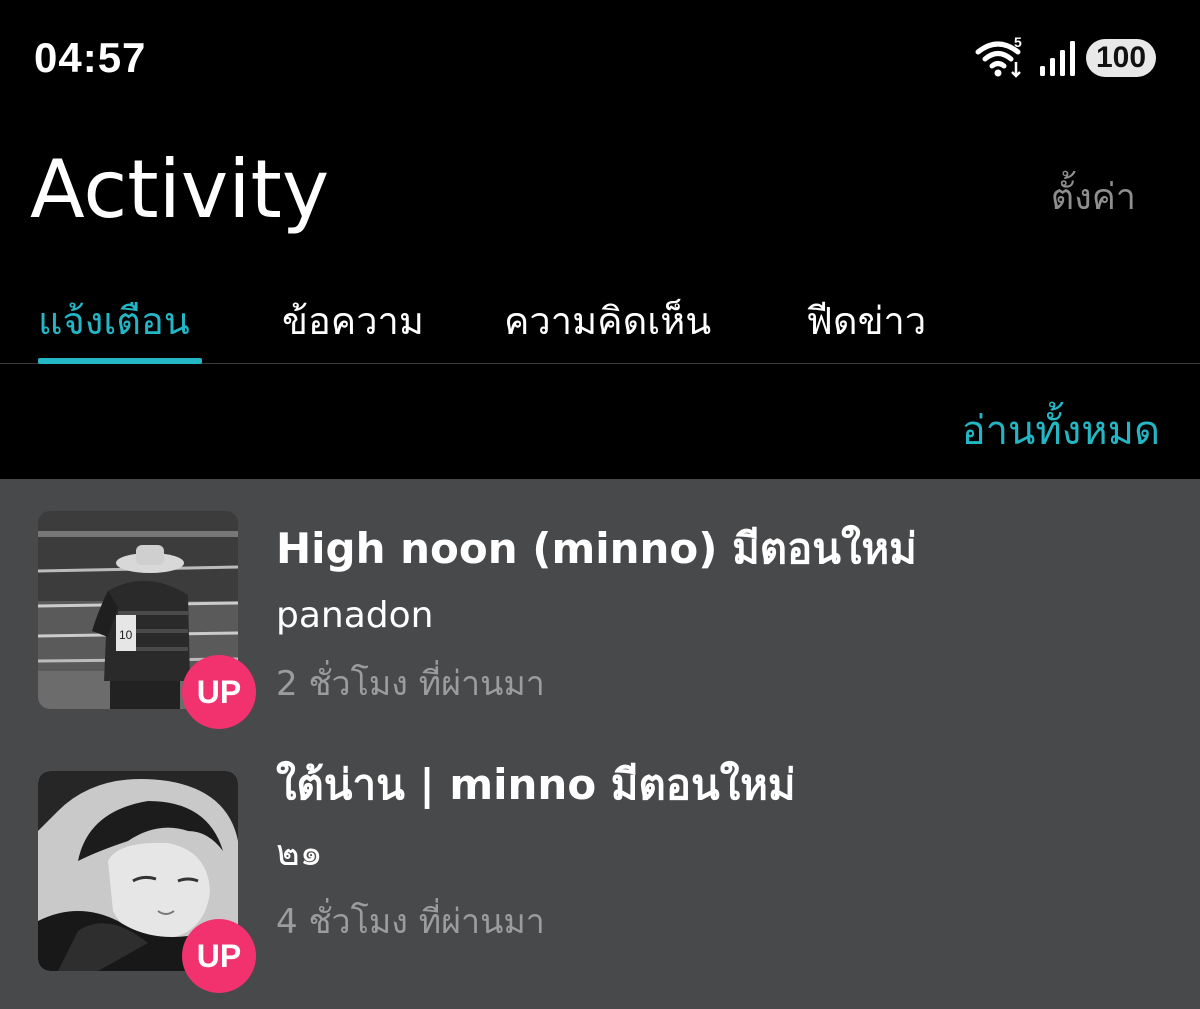  I want to click on wifi-generation: 5, so click(1018, 42).